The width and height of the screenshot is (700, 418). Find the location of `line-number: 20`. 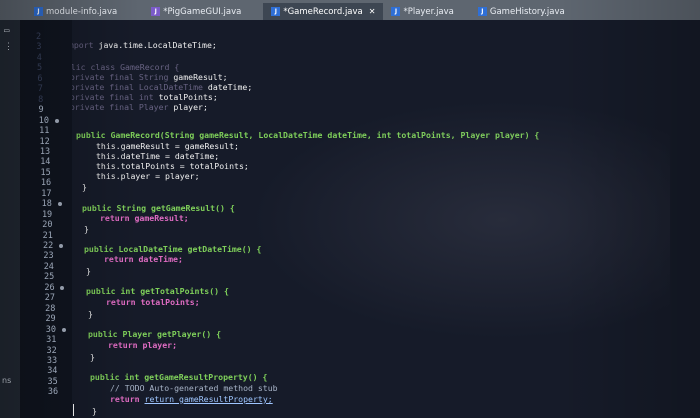

line-number: 20 is located at coordinates (47, 225).